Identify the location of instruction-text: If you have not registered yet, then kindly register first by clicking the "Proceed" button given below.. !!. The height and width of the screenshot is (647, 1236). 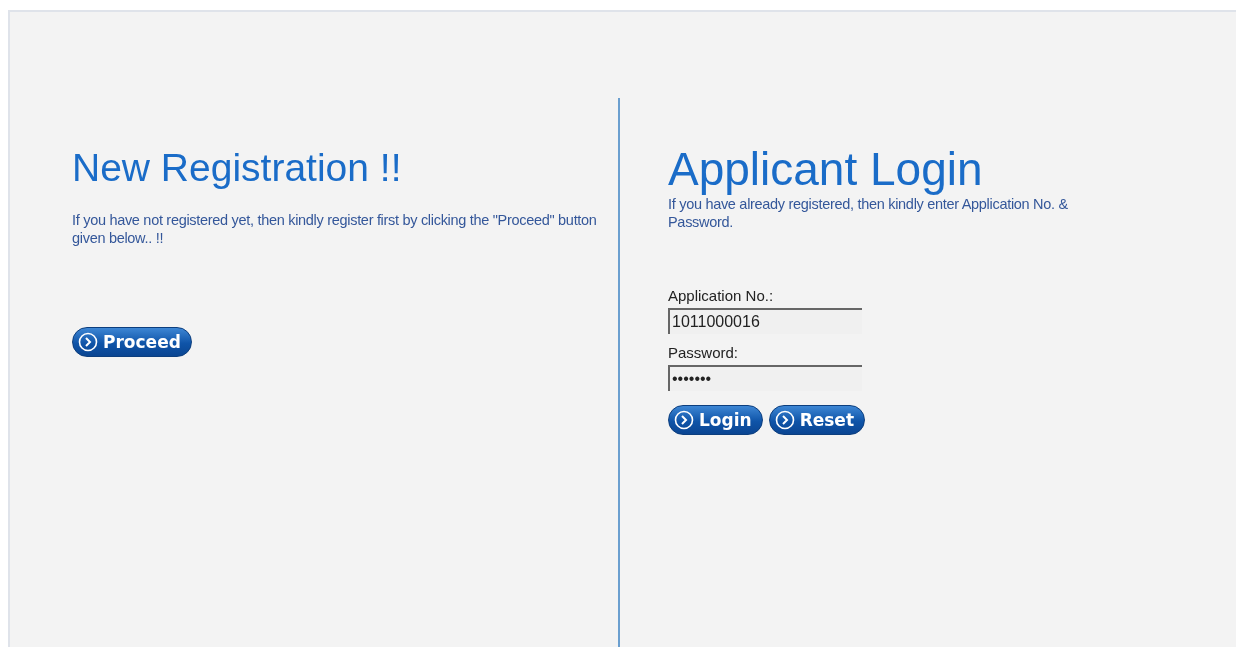
(335, 228).